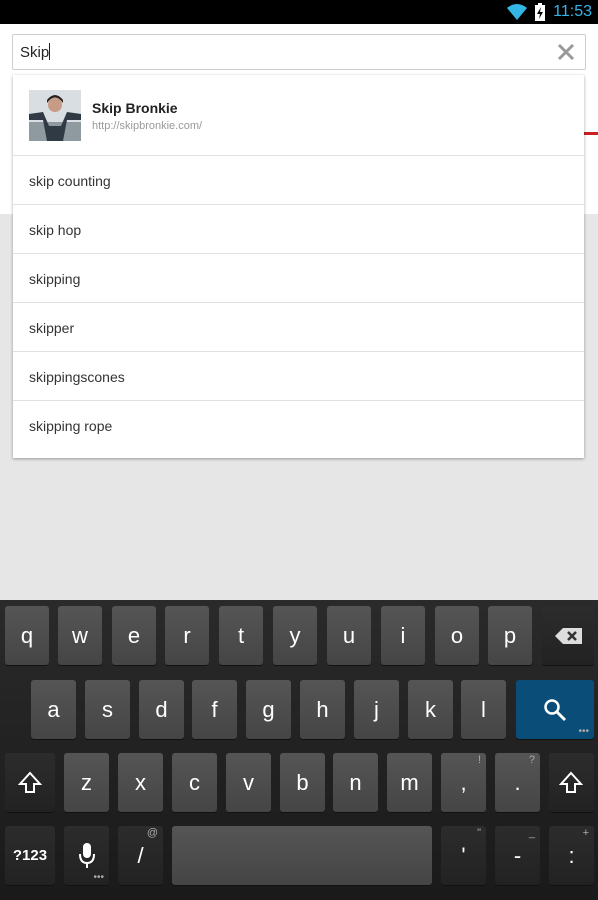 This screenshot has height=900, width=598. I want to click on voice-input-key: •••, so click(86, 855).